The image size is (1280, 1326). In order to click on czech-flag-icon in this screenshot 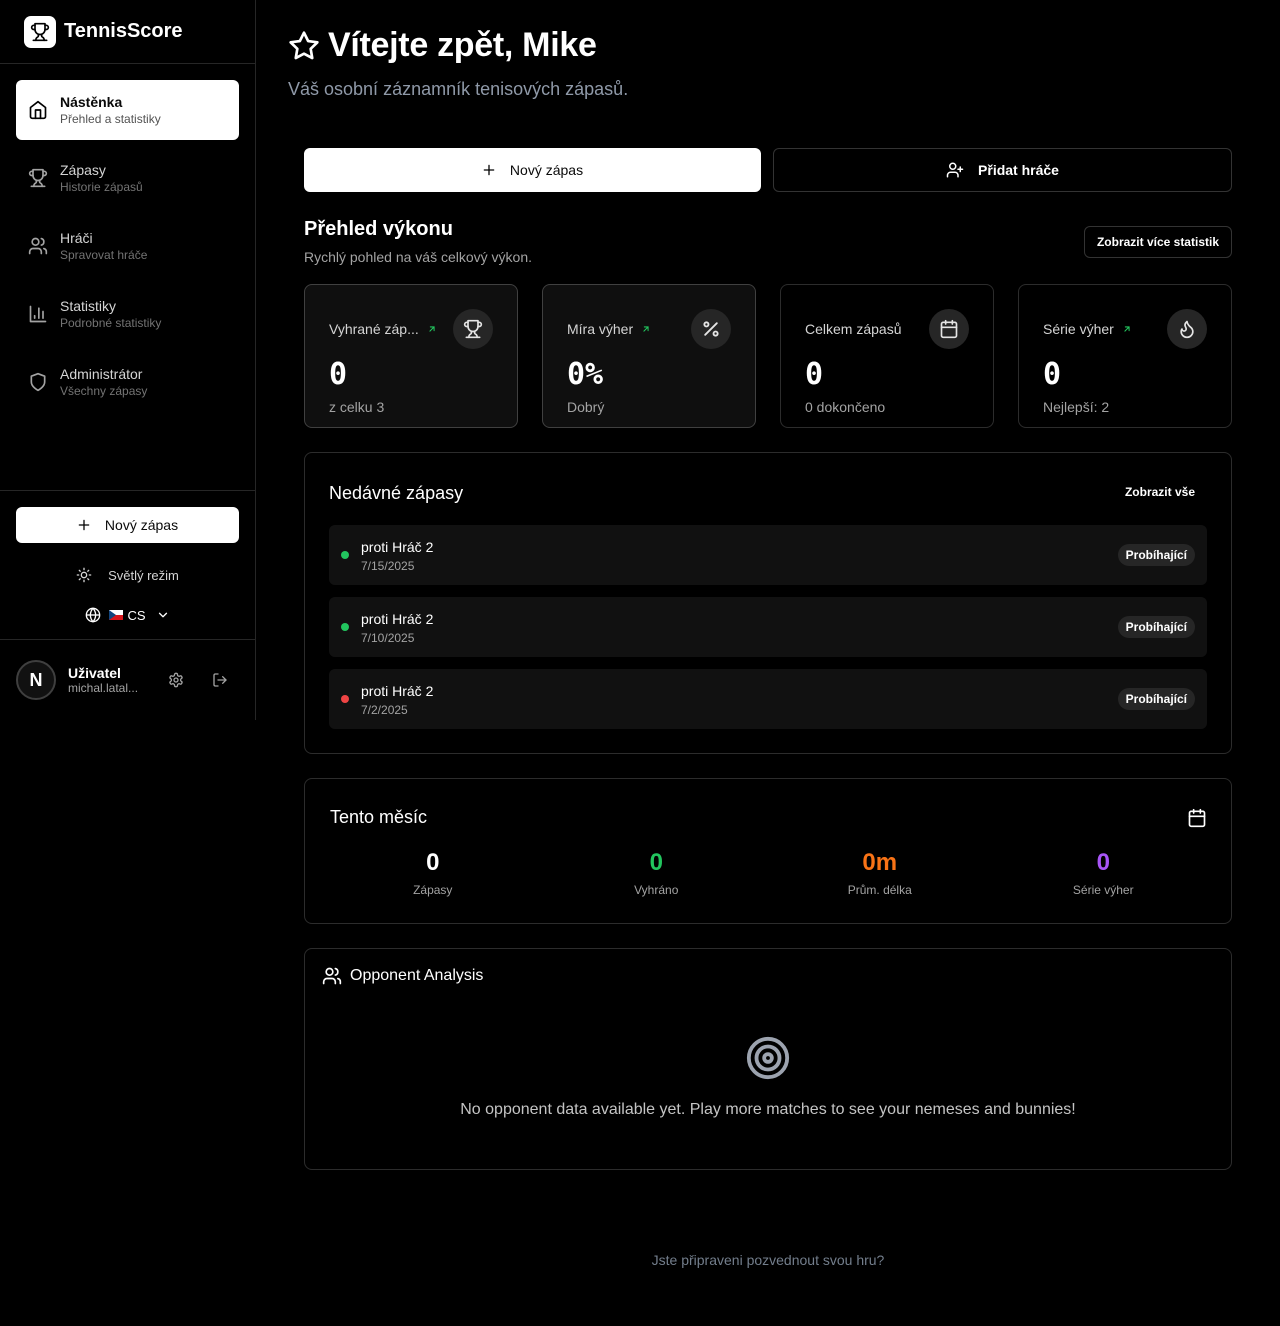, I will do `click(116, 615)`.